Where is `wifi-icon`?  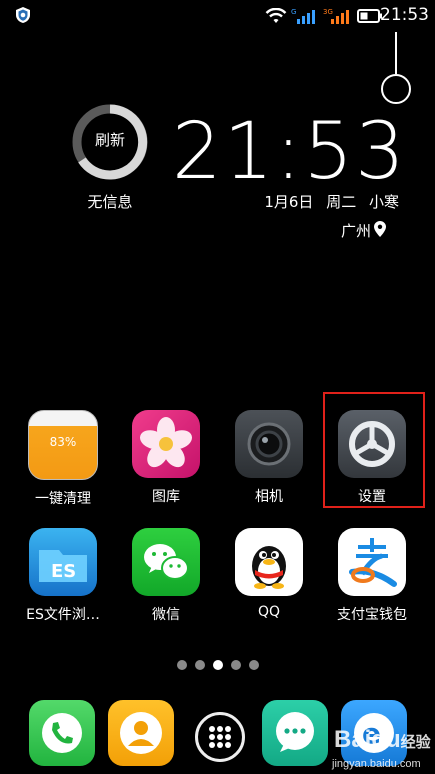
wifi-icon is located at coordinates (276, 15).